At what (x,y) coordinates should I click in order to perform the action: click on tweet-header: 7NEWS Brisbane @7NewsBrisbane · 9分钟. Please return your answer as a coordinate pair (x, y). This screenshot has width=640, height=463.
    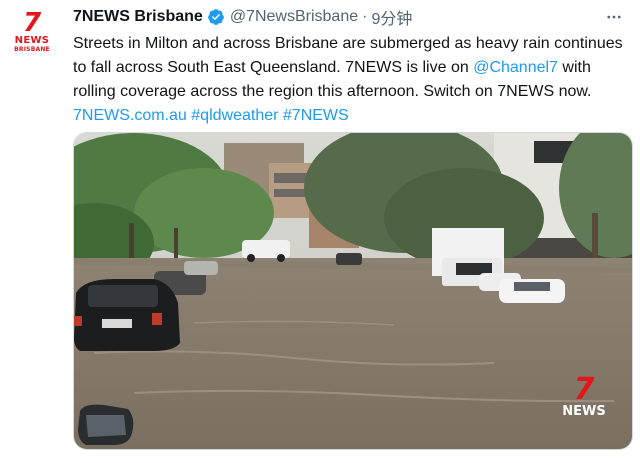
    Looking at the image, I should click on (351, 17).